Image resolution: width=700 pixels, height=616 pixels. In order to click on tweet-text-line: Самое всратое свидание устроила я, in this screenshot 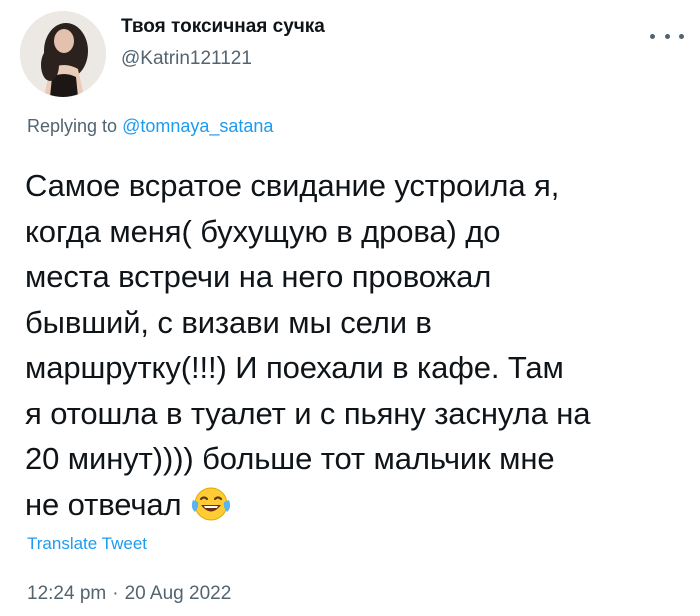, I will do `click(292, 185)`.